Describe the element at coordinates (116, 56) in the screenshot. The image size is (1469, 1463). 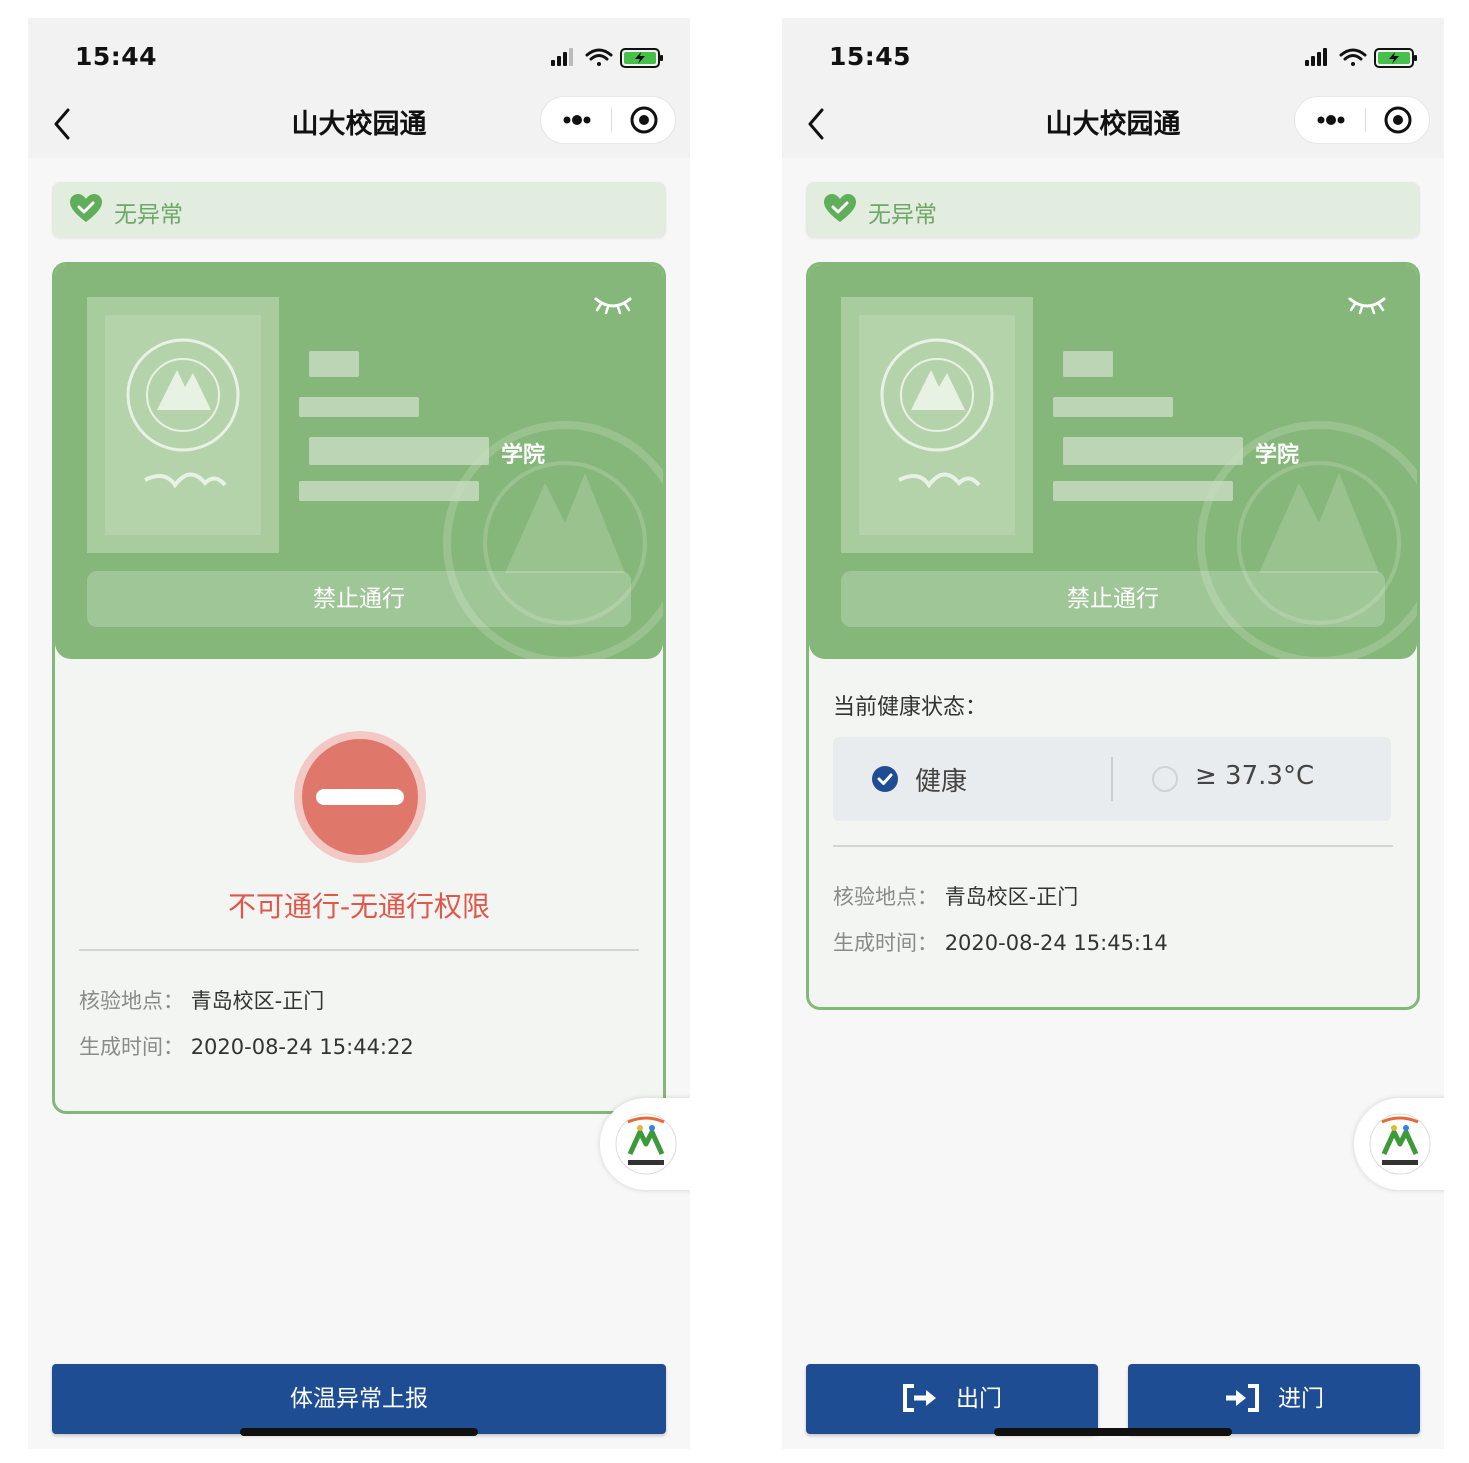
I see `status-time: 15:44` at that location.